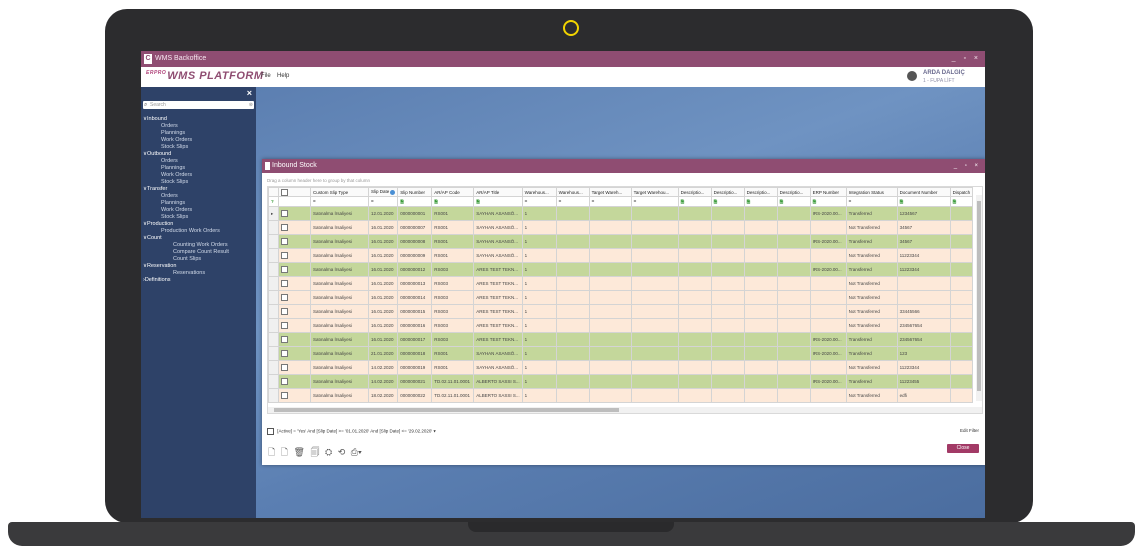  Describe the element at coordinates (453, 192) in the screenshot. I see `column-header: AR/AP Code` at that location.